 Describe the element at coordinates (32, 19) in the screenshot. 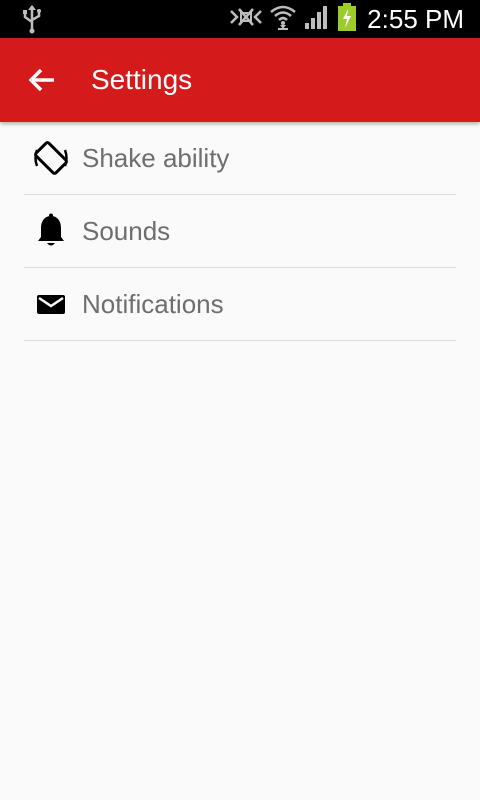

I see `usb-icon` at that location.